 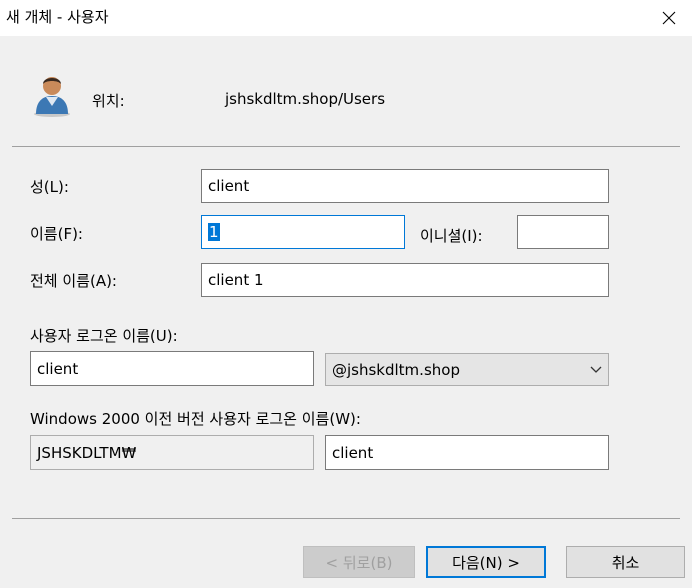 I want to click on divider-top, so click(x=346, y=146).